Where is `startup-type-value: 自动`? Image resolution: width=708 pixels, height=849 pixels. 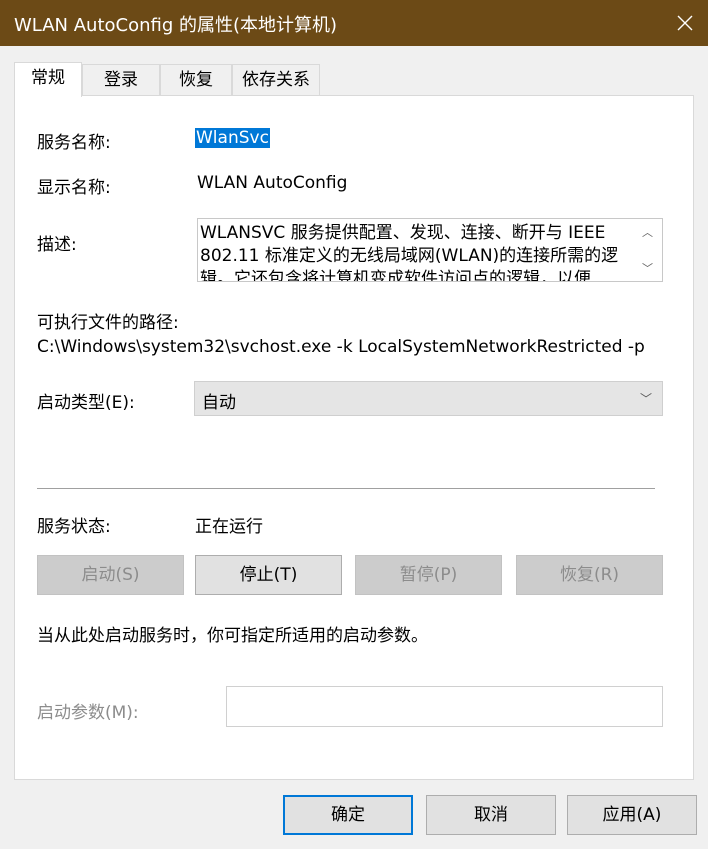 startup-type-value: 自动 is located at coordinates (219, 403).